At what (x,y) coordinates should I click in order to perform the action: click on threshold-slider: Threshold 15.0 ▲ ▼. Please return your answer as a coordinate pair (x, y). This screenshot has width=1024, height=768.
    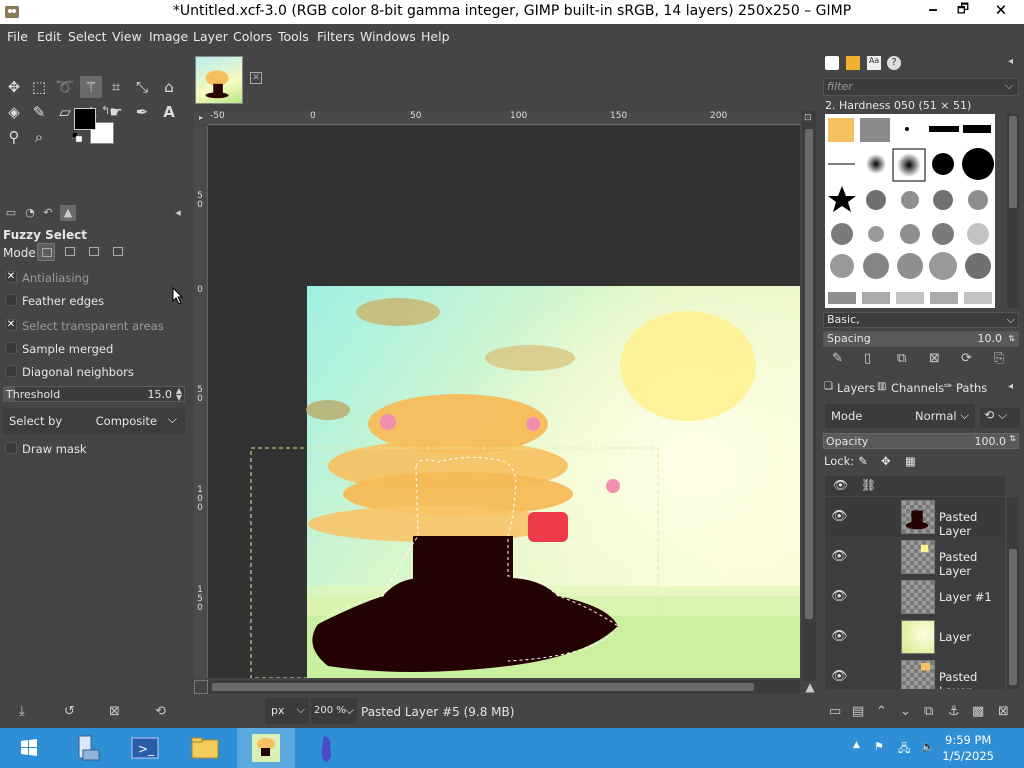
    Looking at the image, I should click on (94, 394).